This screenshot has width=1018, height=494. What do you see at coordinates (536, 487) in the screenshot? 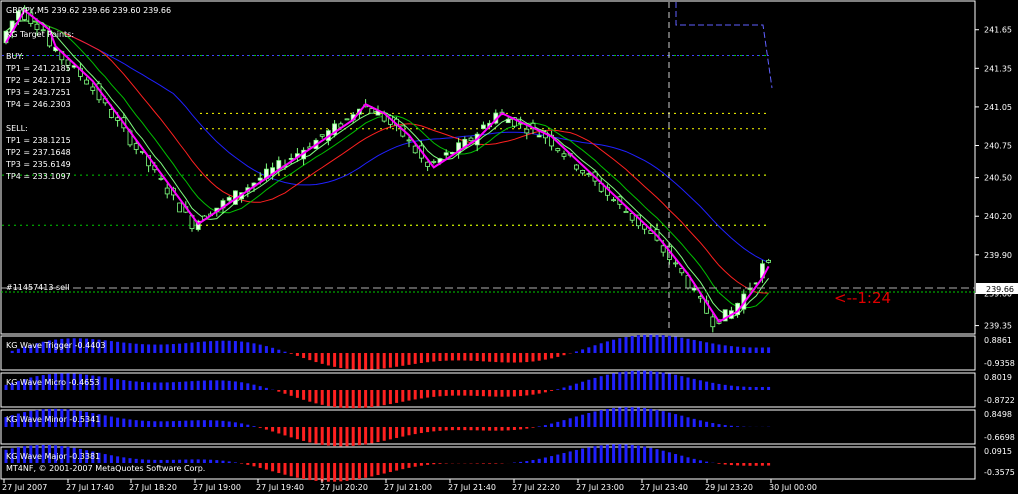
I see `time-tick-label: 27 Jul 22:20` at bounding box center [536, 487].